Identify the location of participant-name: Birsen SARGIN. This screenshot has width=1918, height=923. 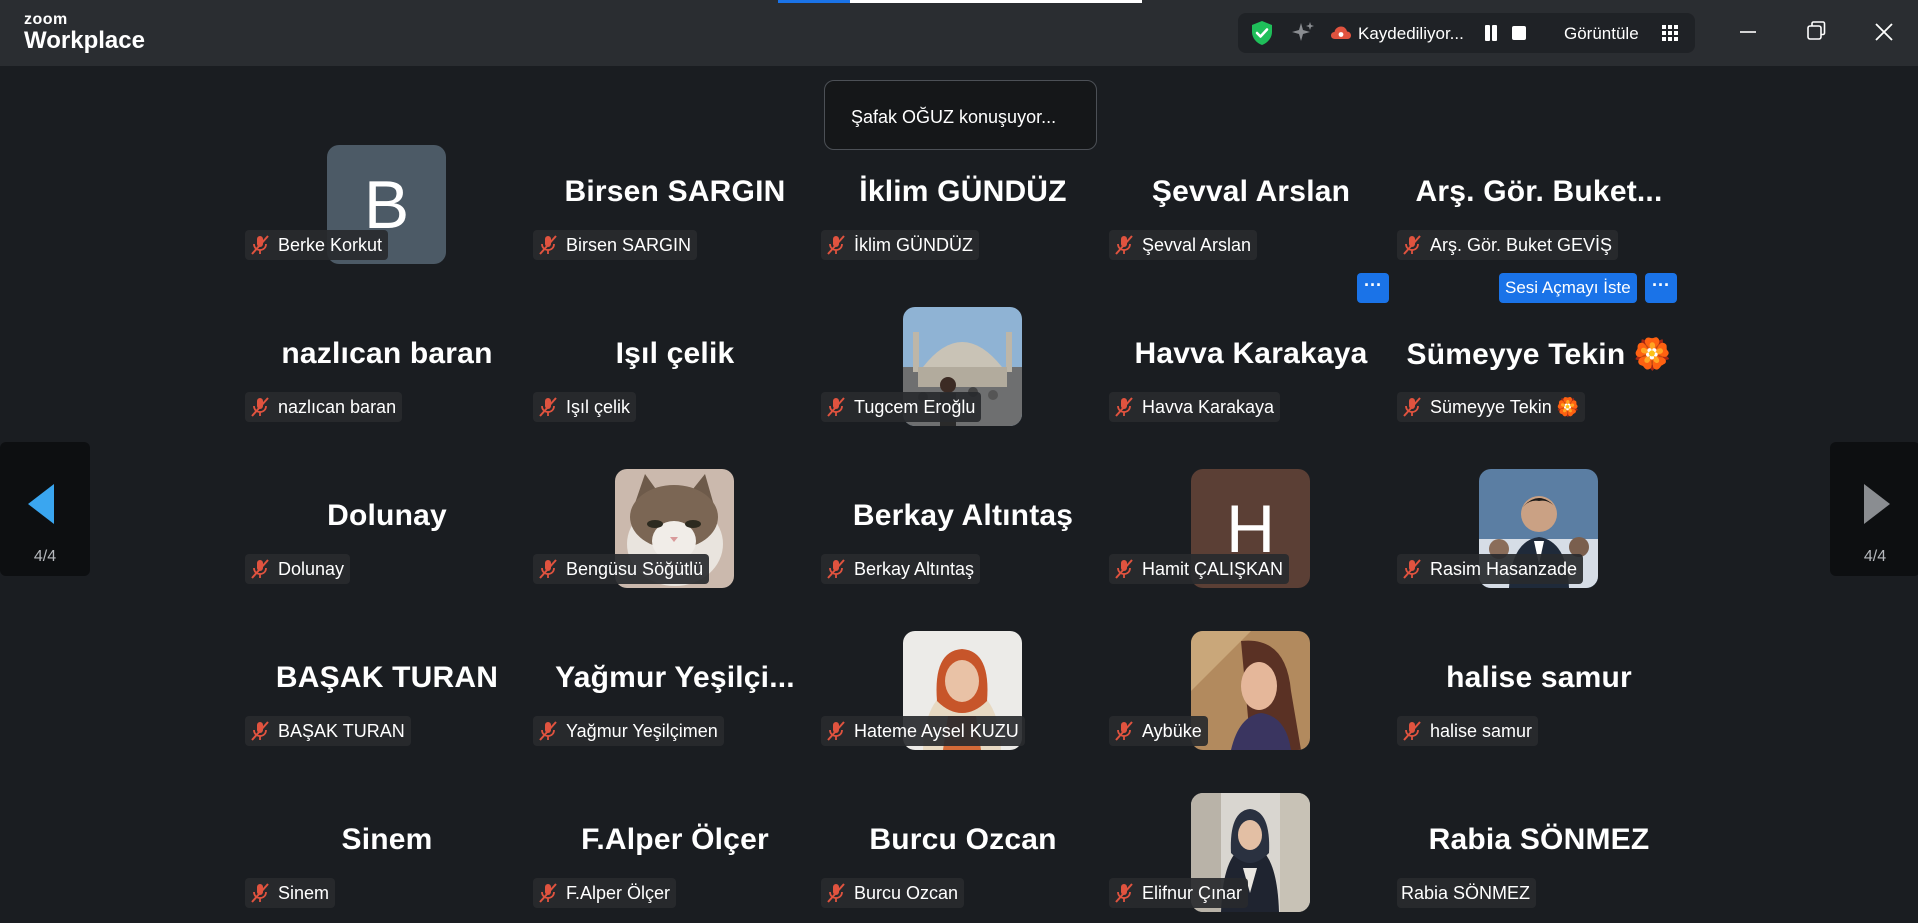
(629, 244).